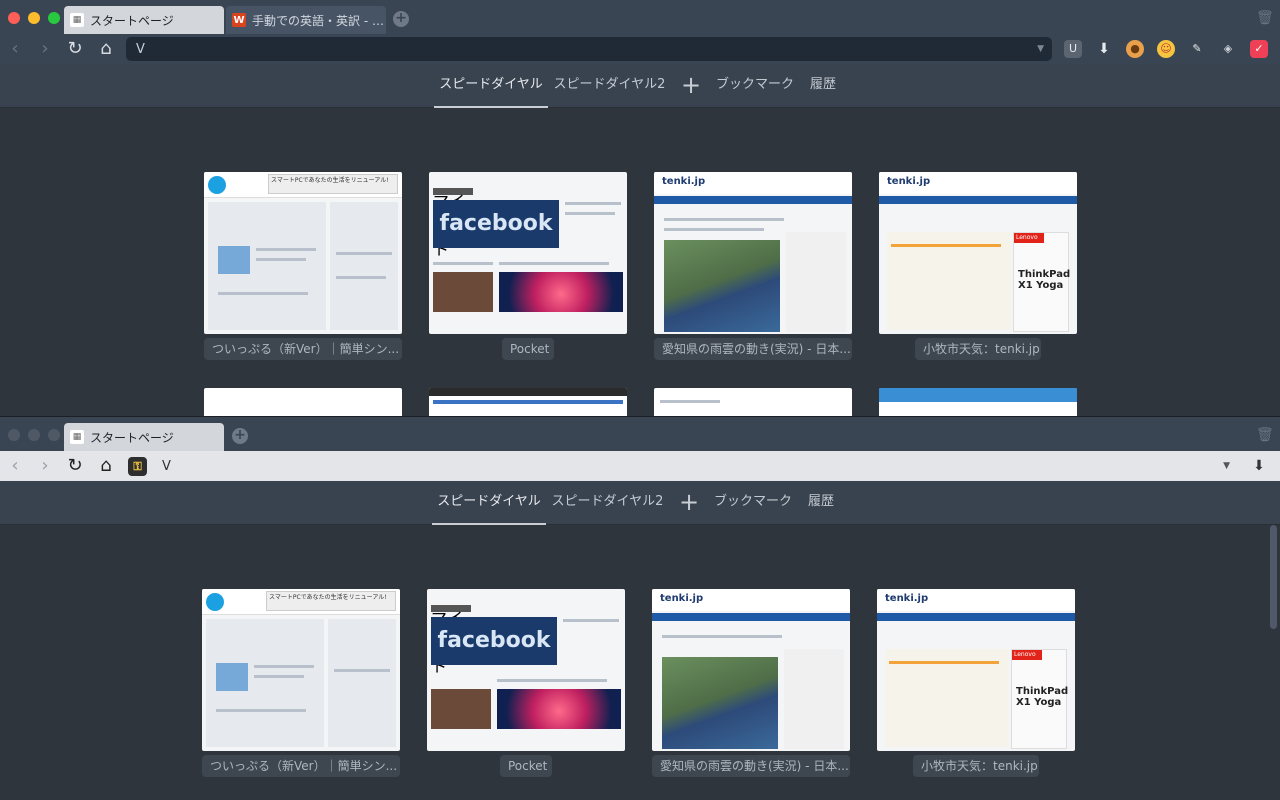  Describe the element at coordinates (1029, 238) in the screenshot. I see `lenovo-logo: Lenovo` at that location.